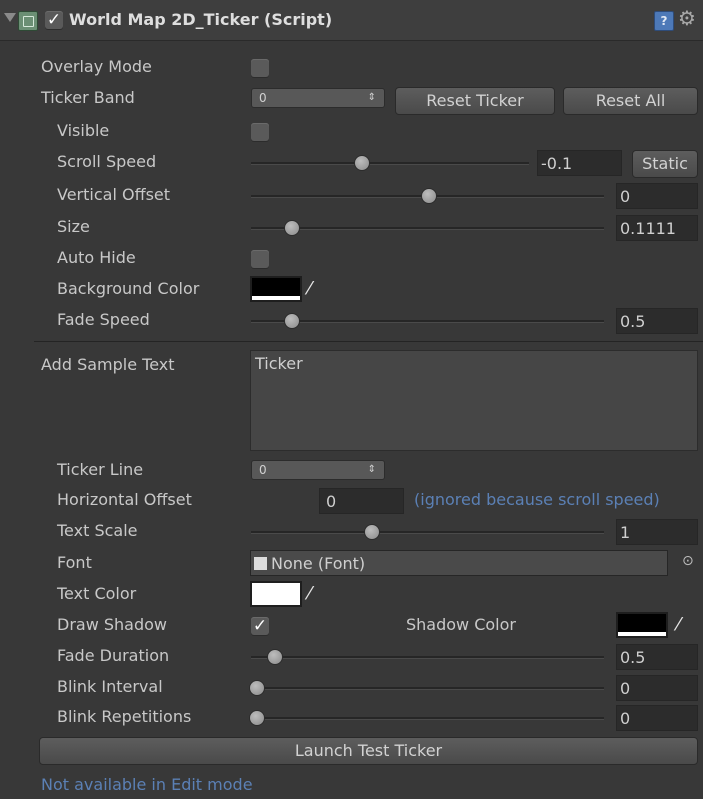 Image resolution: width=703 pixels, height=799 pixels. I want to click on text-scale-slider-thumb, so click(372, 532).